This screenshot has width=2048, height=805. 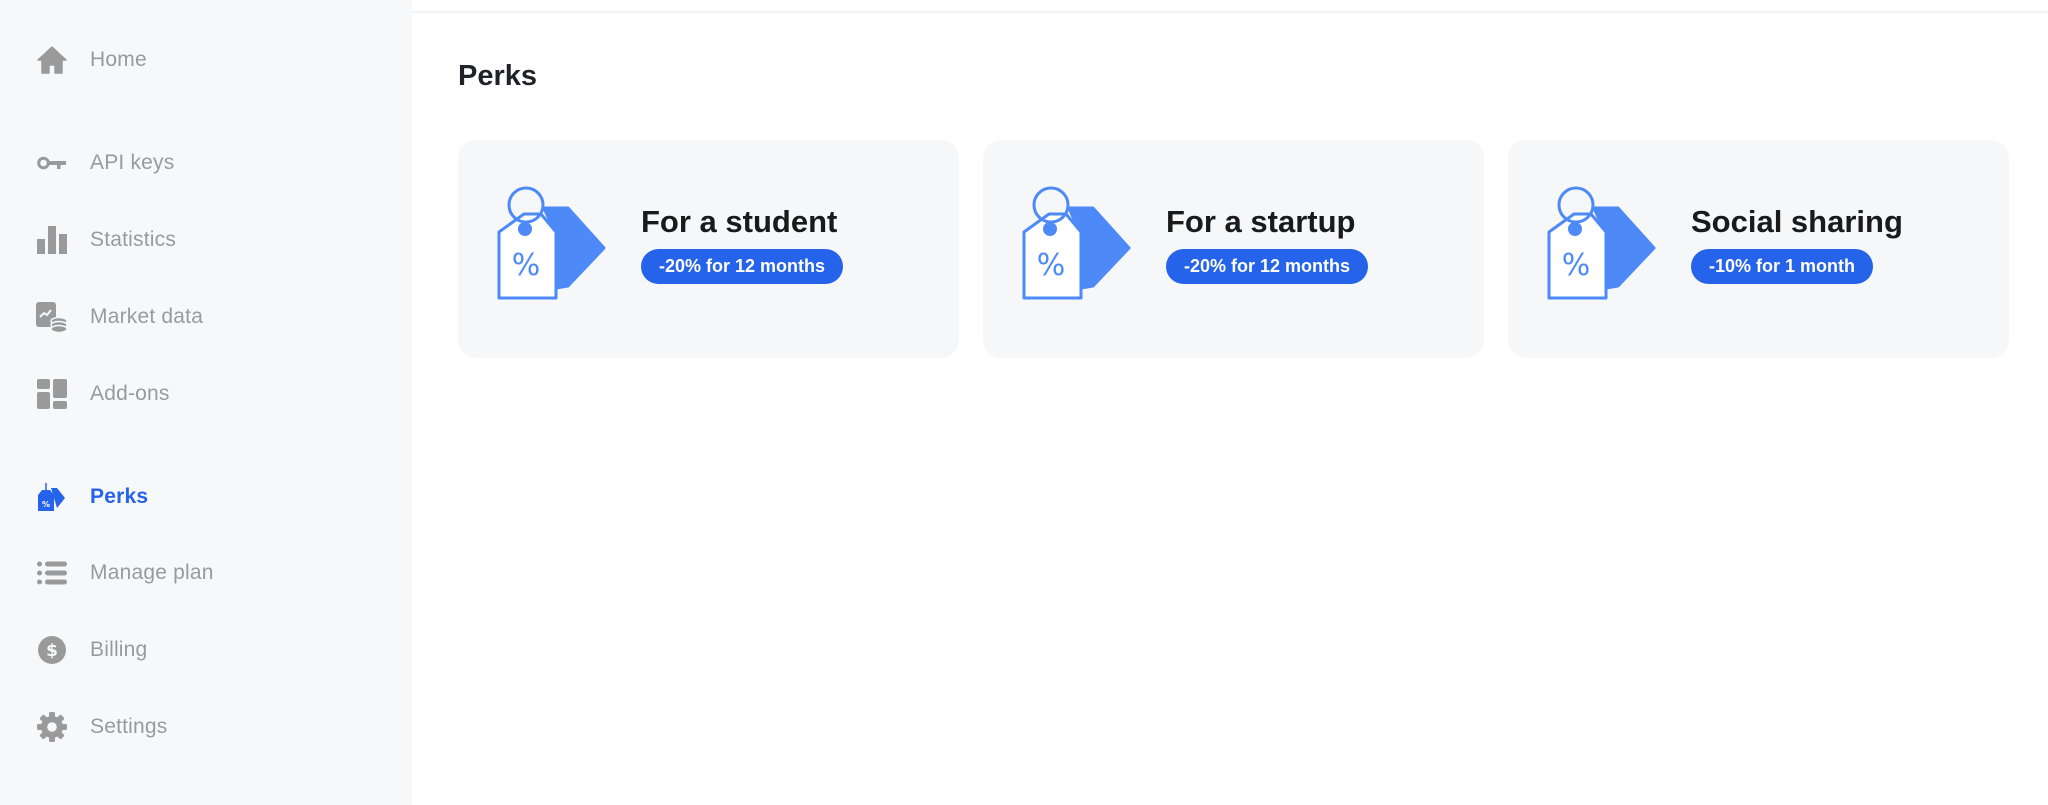 What do you see at coordinates (147, 316) in the screenshot?
I see `sidebar-item-label: Market data` at bounding box center [147, 316].